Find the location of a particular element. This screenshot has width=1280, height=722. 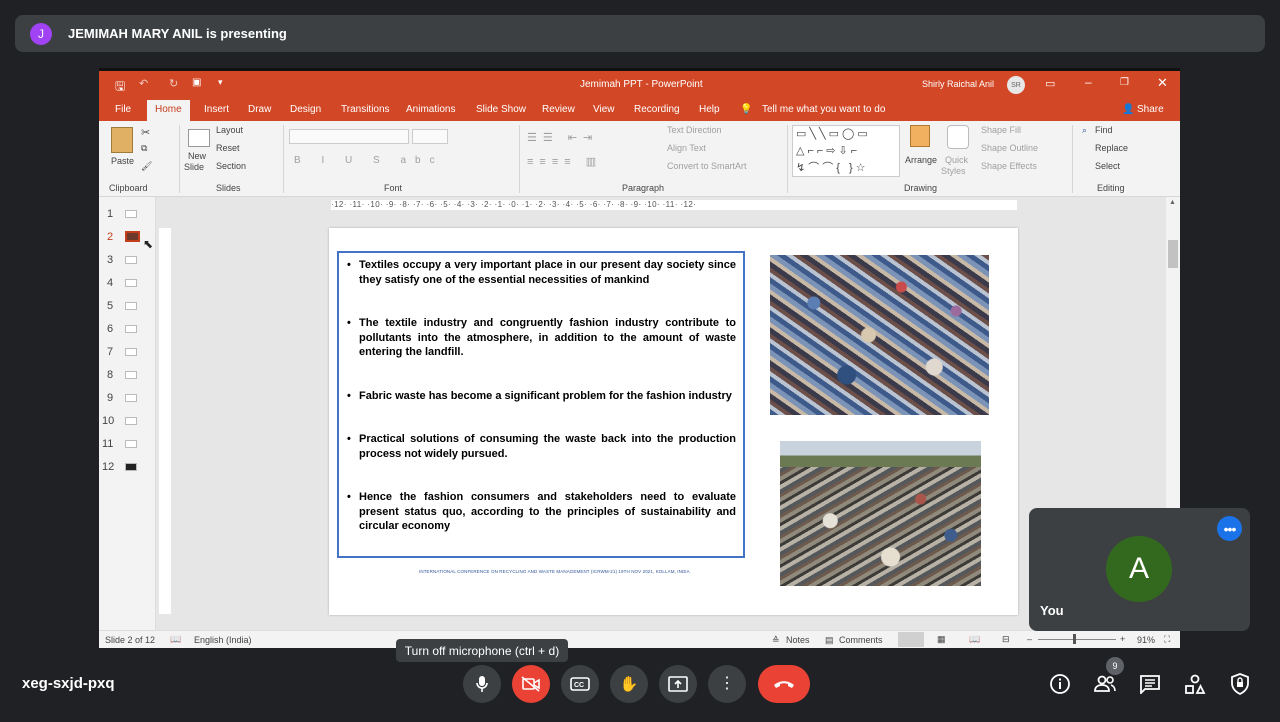

landfill-photo is located at coordinates (880, 513).